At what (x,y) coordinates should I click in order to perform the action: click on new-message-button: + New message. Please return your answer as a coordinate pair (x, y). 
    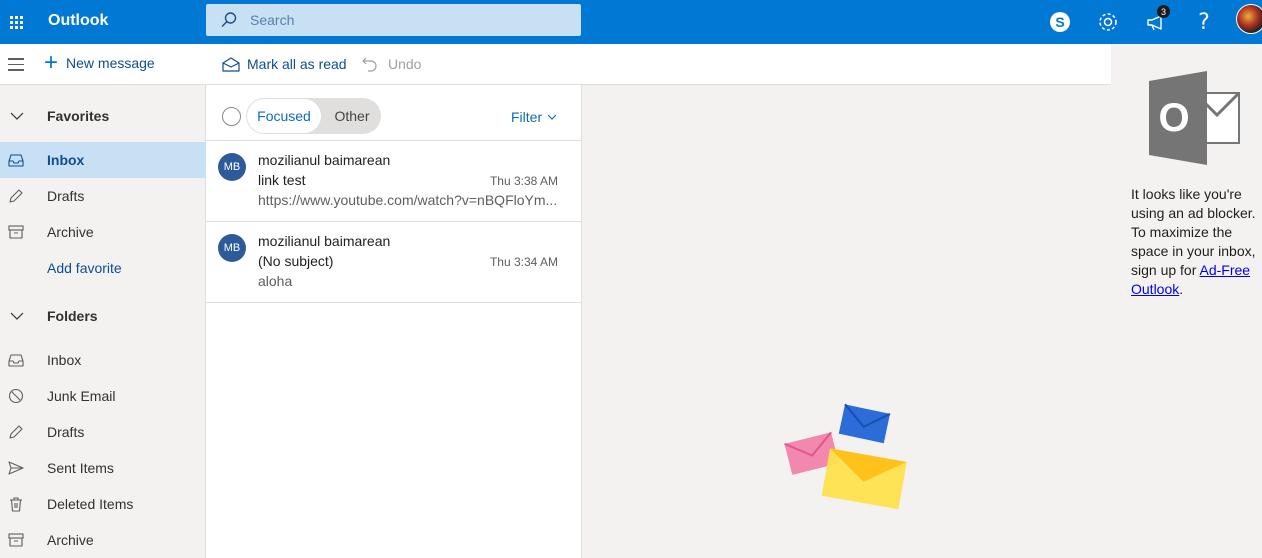
    Looking at the image, I should click on (99, 62).